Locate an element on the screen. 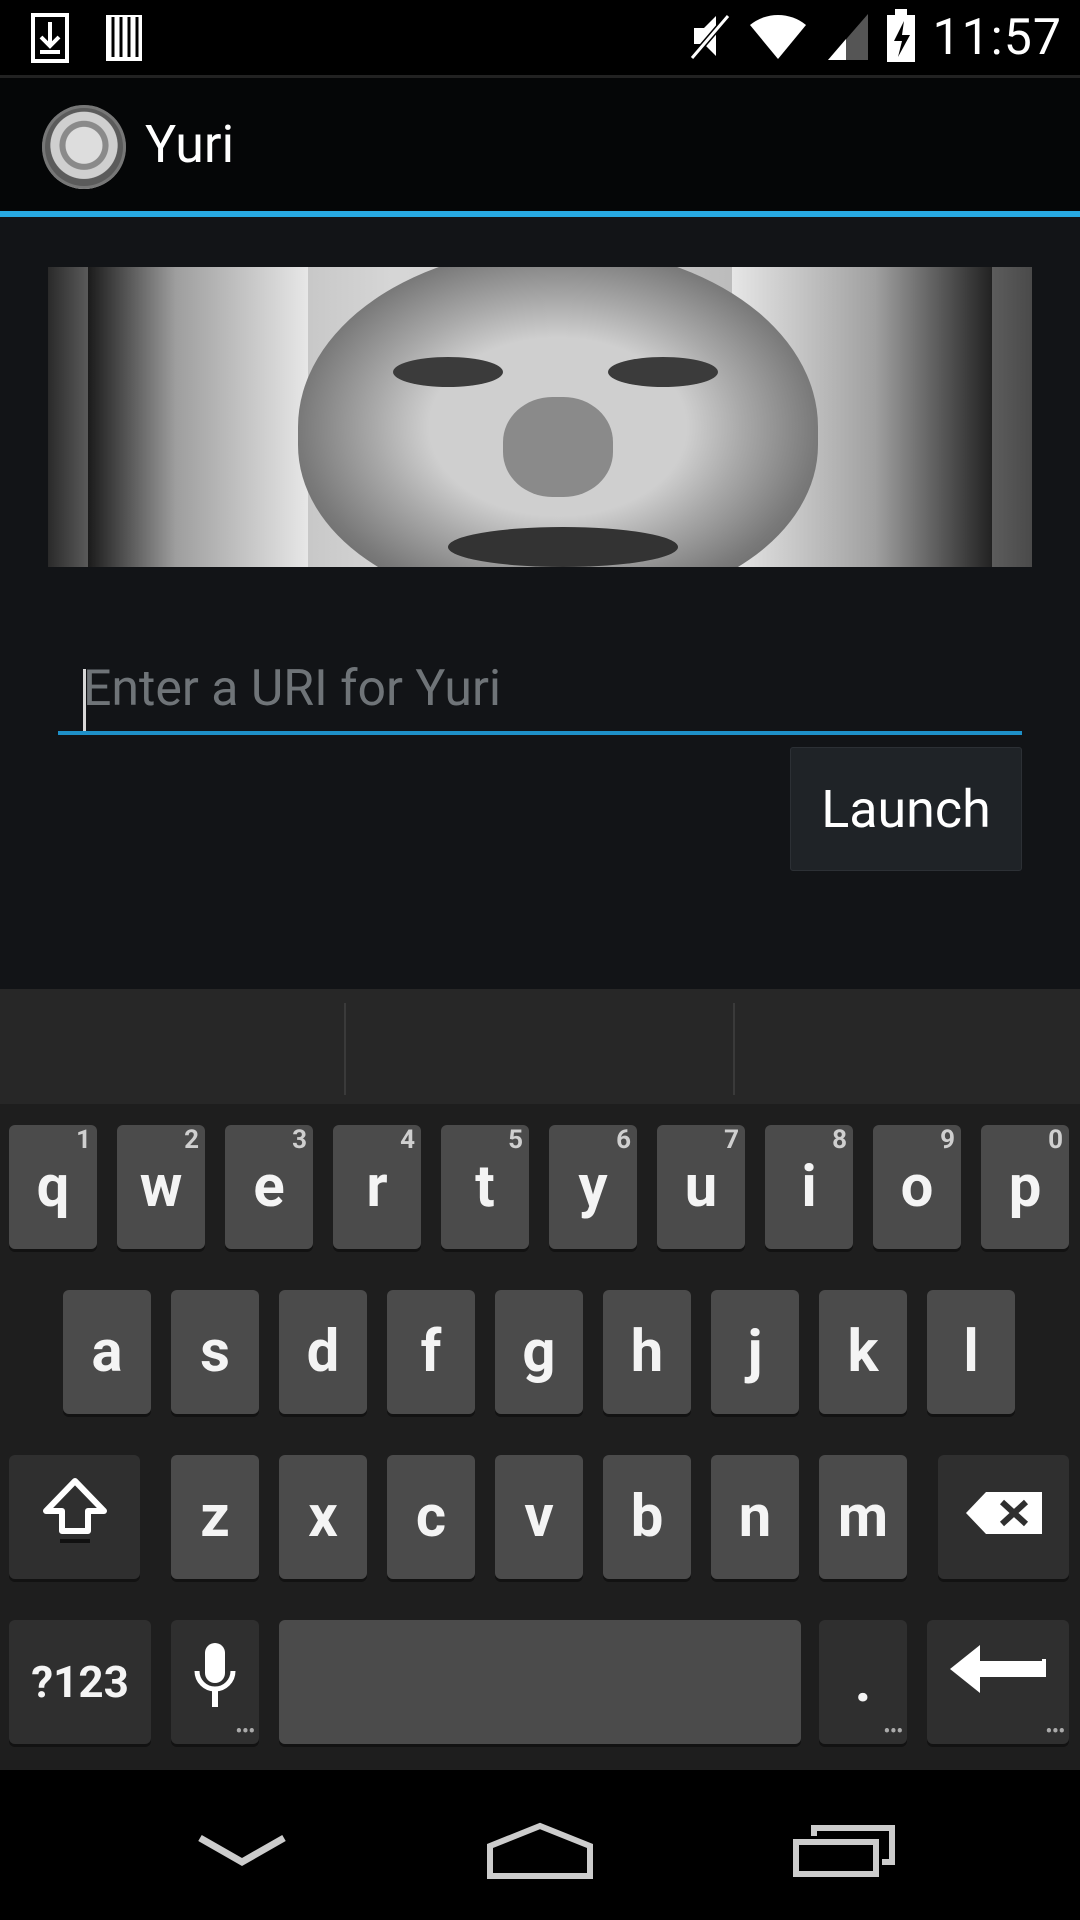 Image resolution: width=1080 pixels, height=1920 pixels. sd-card-icon is located at coordinates (124, 40).